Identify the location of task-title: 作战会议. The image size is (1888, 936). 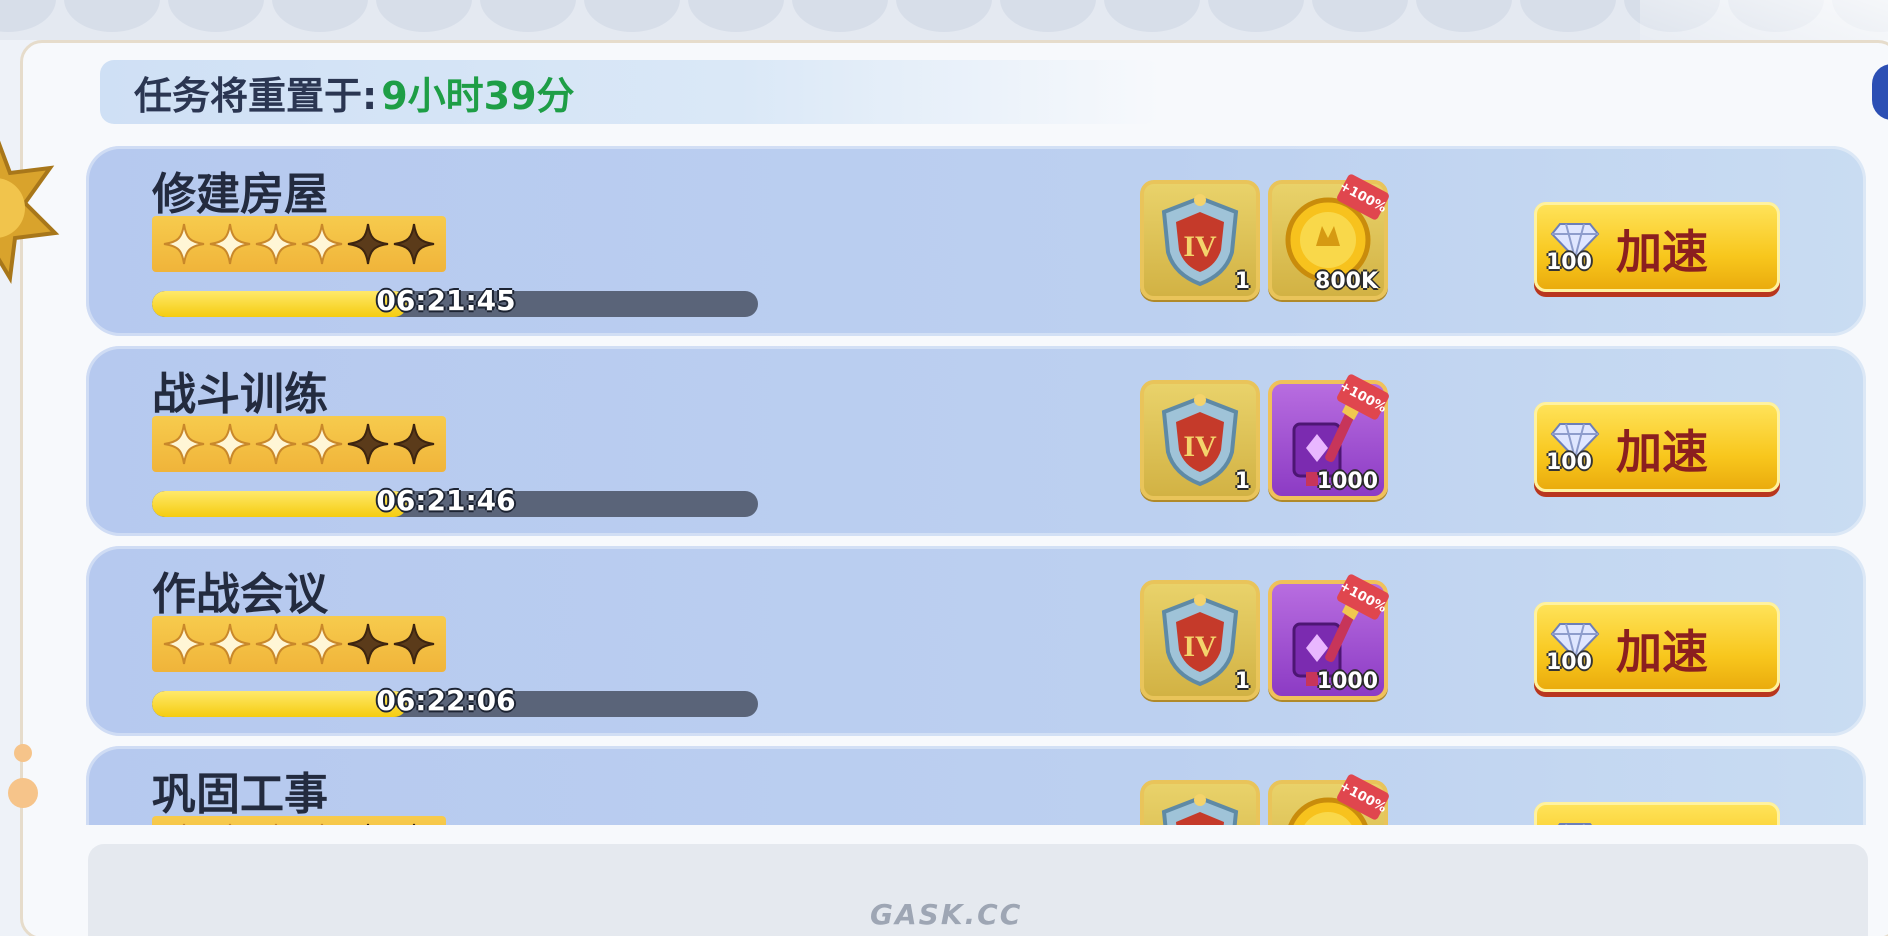
(240, 594).